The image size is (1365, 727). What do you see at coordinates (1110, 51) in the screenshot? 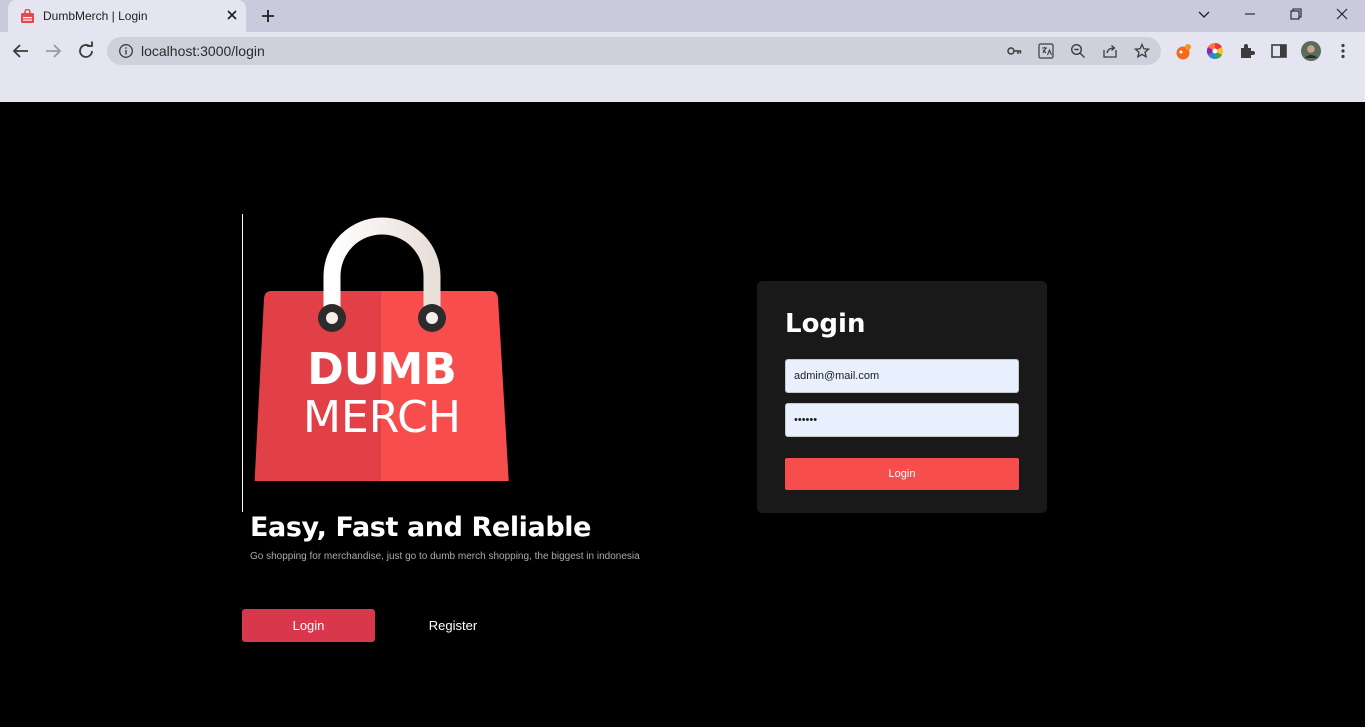
I see `share-icon` at bounding box center [1110, 51].